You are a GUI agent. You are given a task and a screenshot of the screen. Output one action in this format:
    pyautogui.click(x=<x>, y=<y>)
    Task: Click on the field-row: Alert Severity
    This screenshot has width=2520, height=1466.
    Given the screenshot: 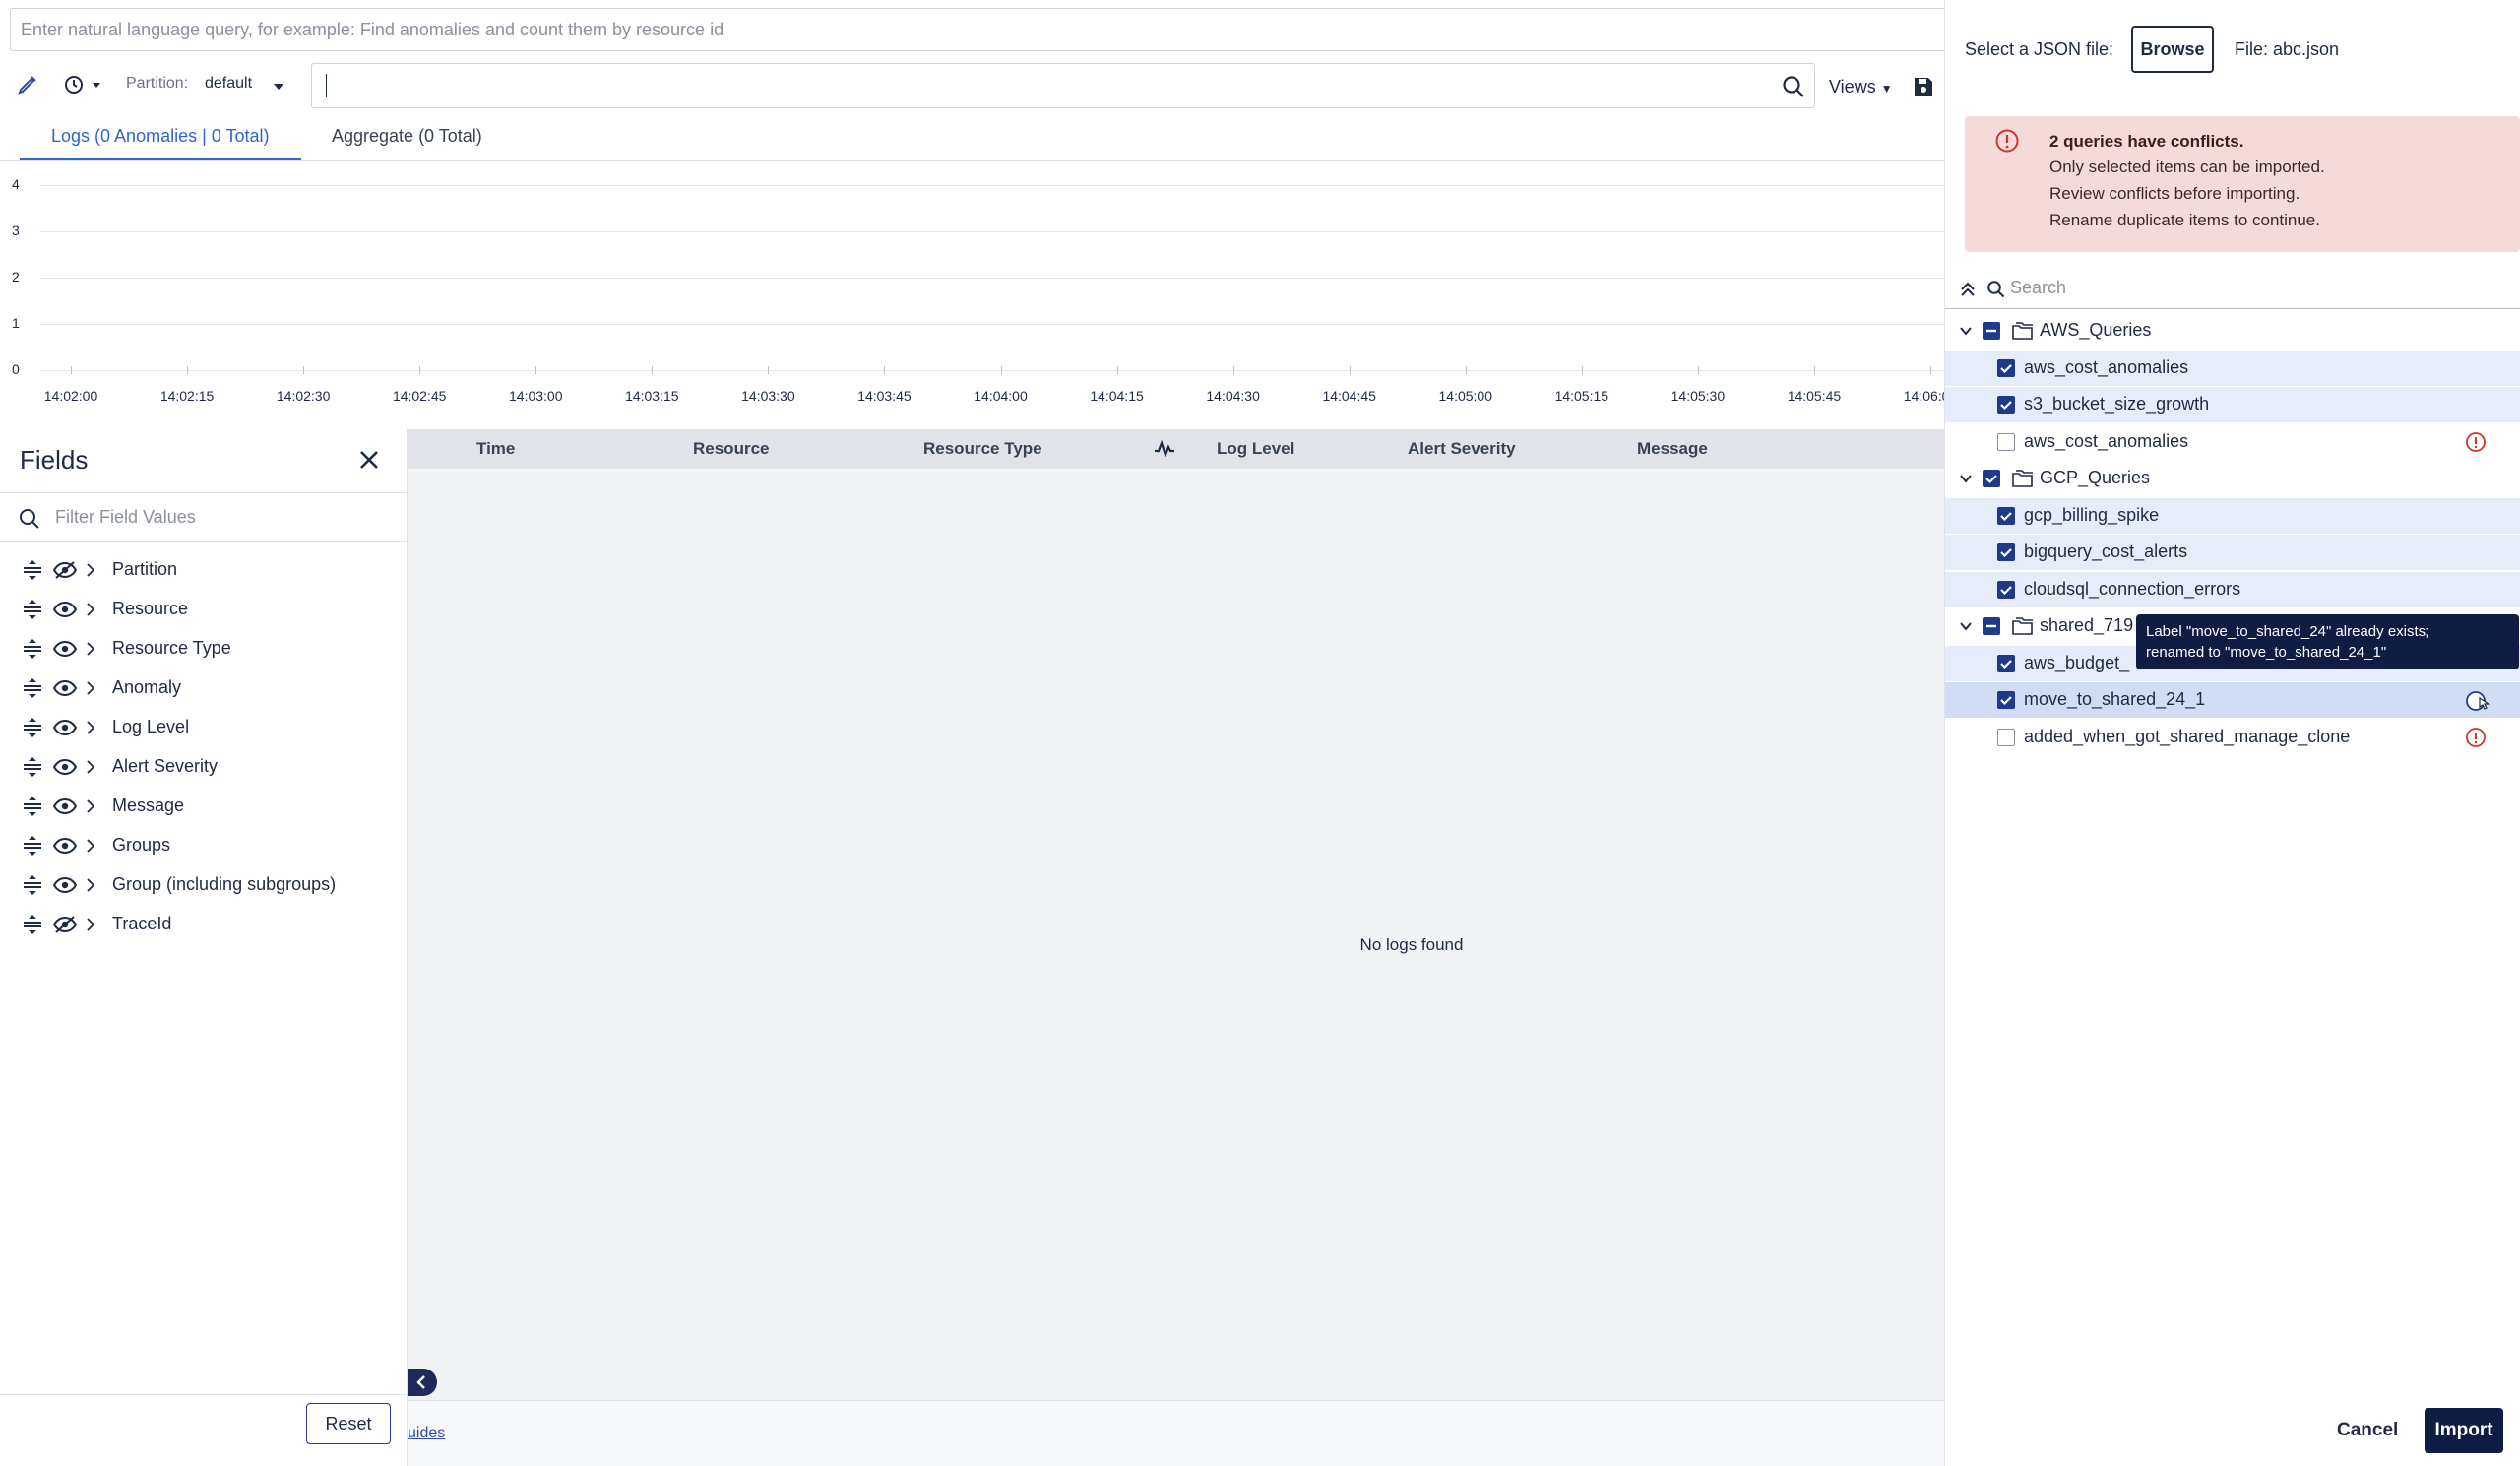 What is the action you would take?
    pyautogui.click(x=204, y=768)
    